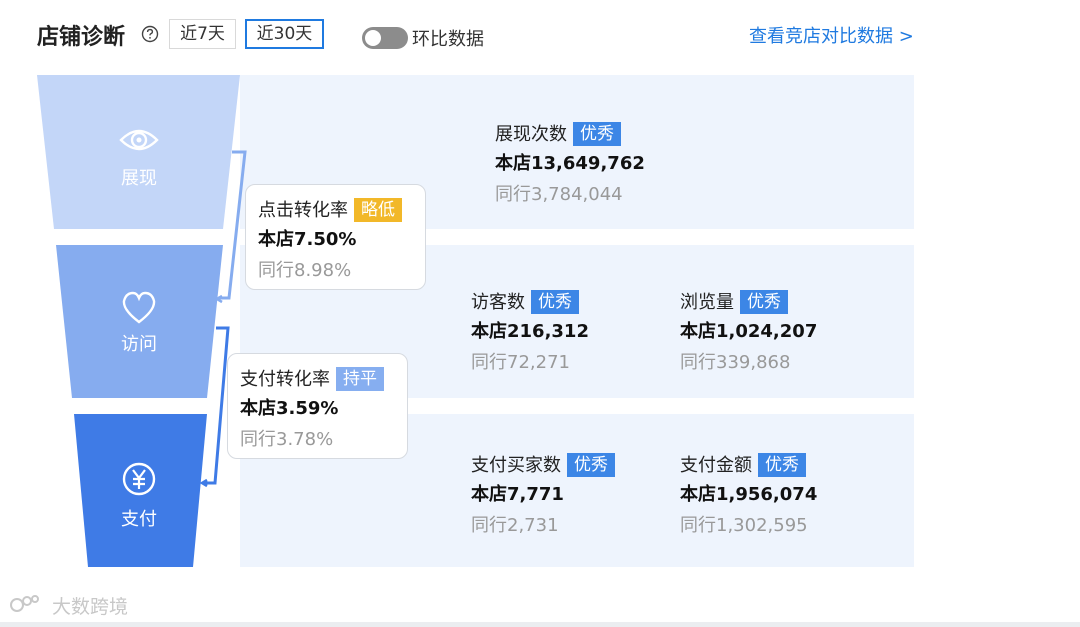 This screenshot has height=627, width=1080. What do you see at coordinates (303, 210) in the screenshot?
I see `rate-name: 点击转化率` at bounding box center [303, 210].